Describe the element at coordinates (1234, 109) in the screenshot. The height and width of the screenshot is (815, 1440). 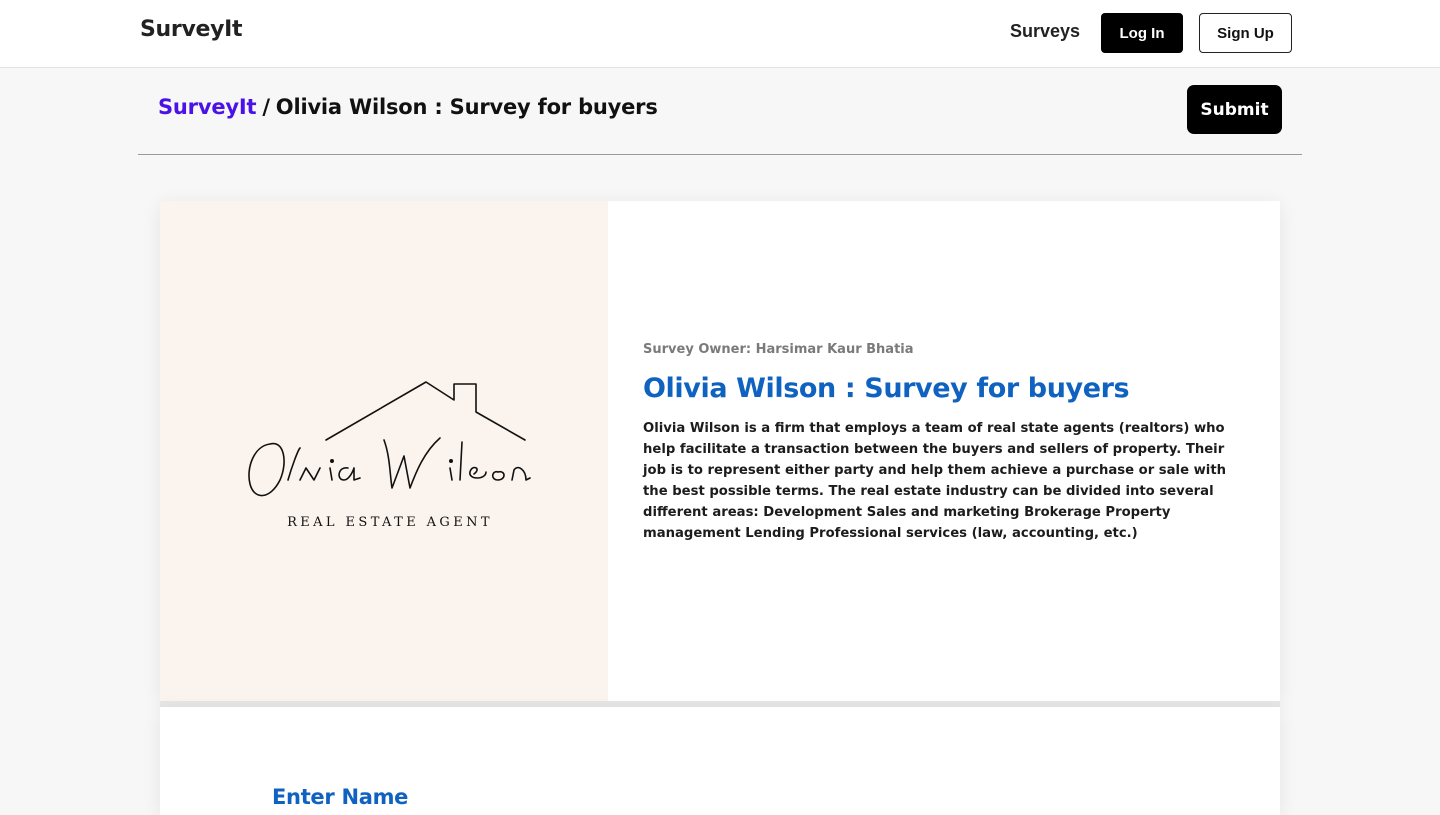
I see `submit-button: Submit` at that location.